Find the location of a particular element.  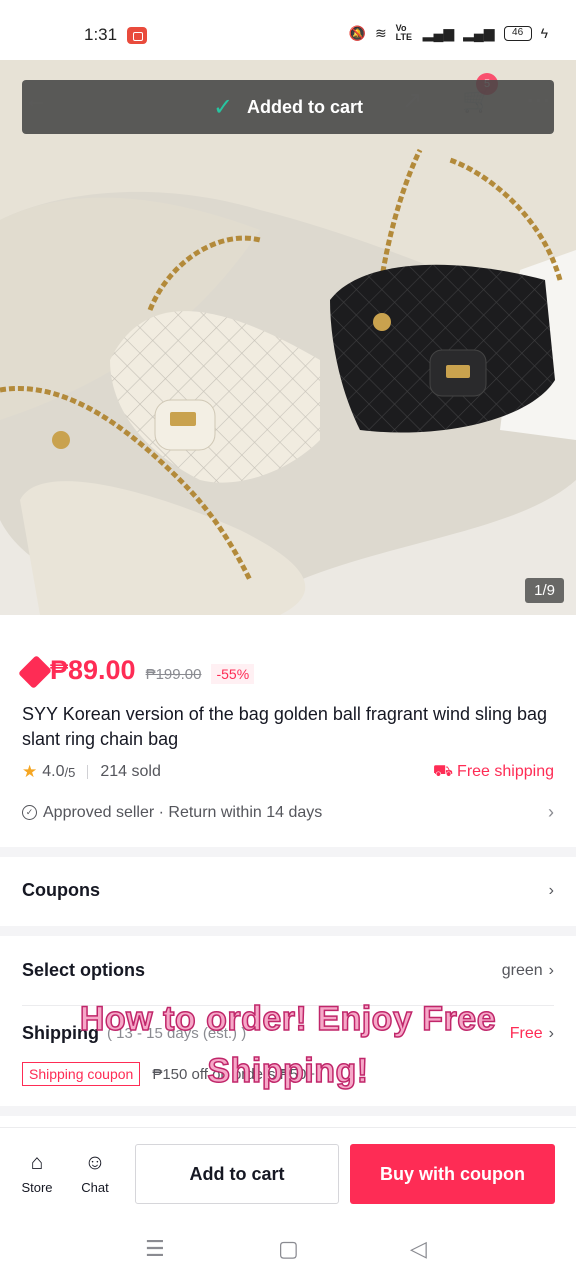

coupons-label: Coupons is located at coordinates (61, 890).